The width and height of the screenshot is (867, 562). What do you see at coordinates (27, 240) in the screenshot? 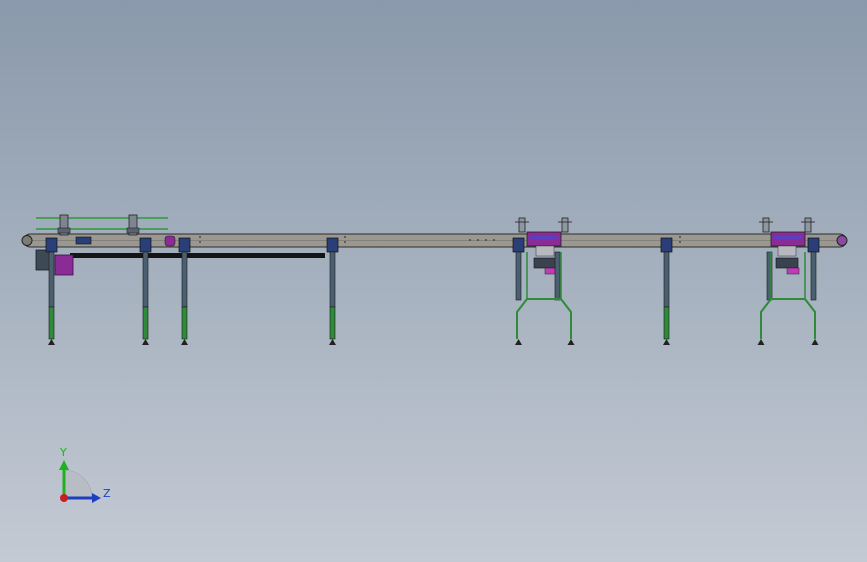
I see `drive-pulley-left` at bounding box center [27, 240].